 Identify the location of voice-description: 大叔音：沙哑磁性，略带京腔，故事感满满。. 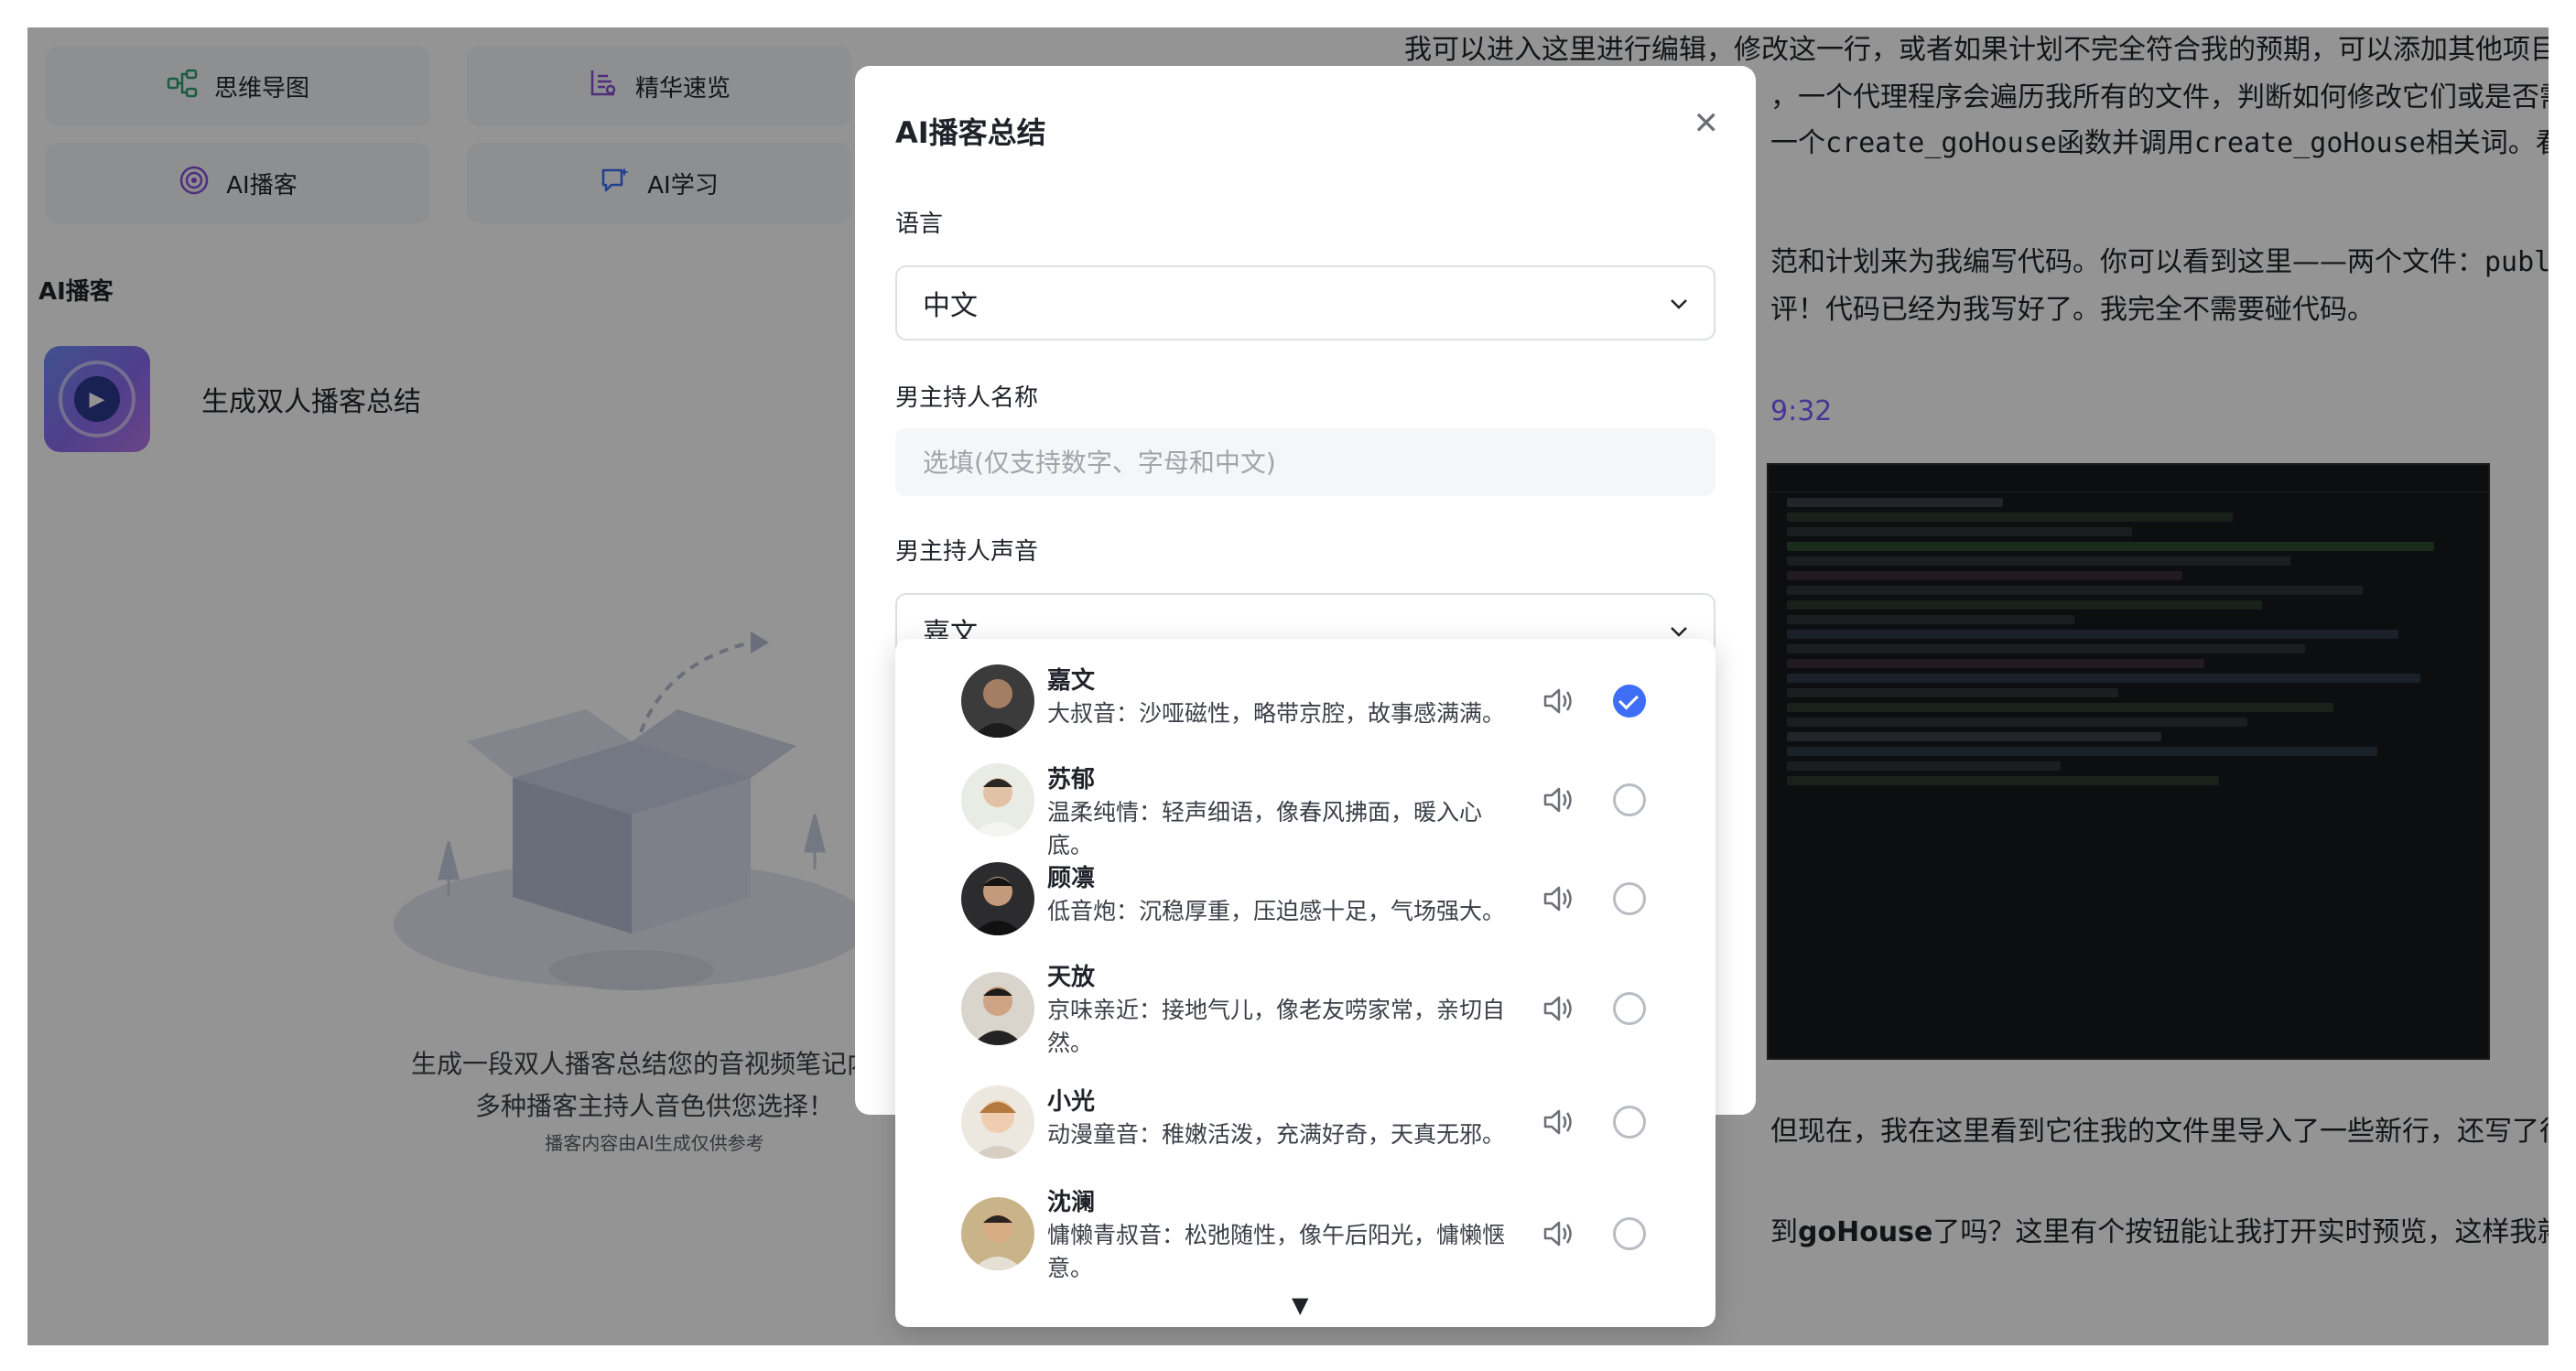
(1276, 713).